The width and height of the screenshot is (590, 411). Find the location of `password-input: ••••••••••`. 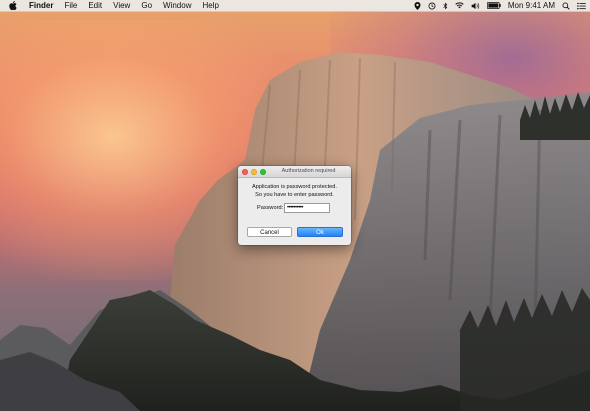

password-input: •••••••••• is located at coordinates (307, 208).